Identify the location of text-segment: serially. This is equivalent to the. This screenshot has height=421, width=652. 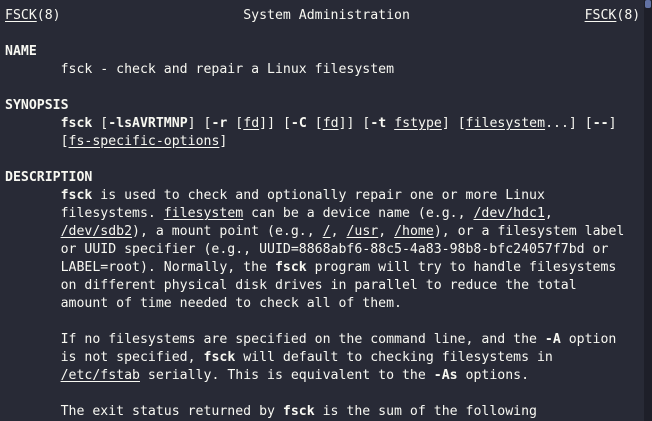
(286, 375).